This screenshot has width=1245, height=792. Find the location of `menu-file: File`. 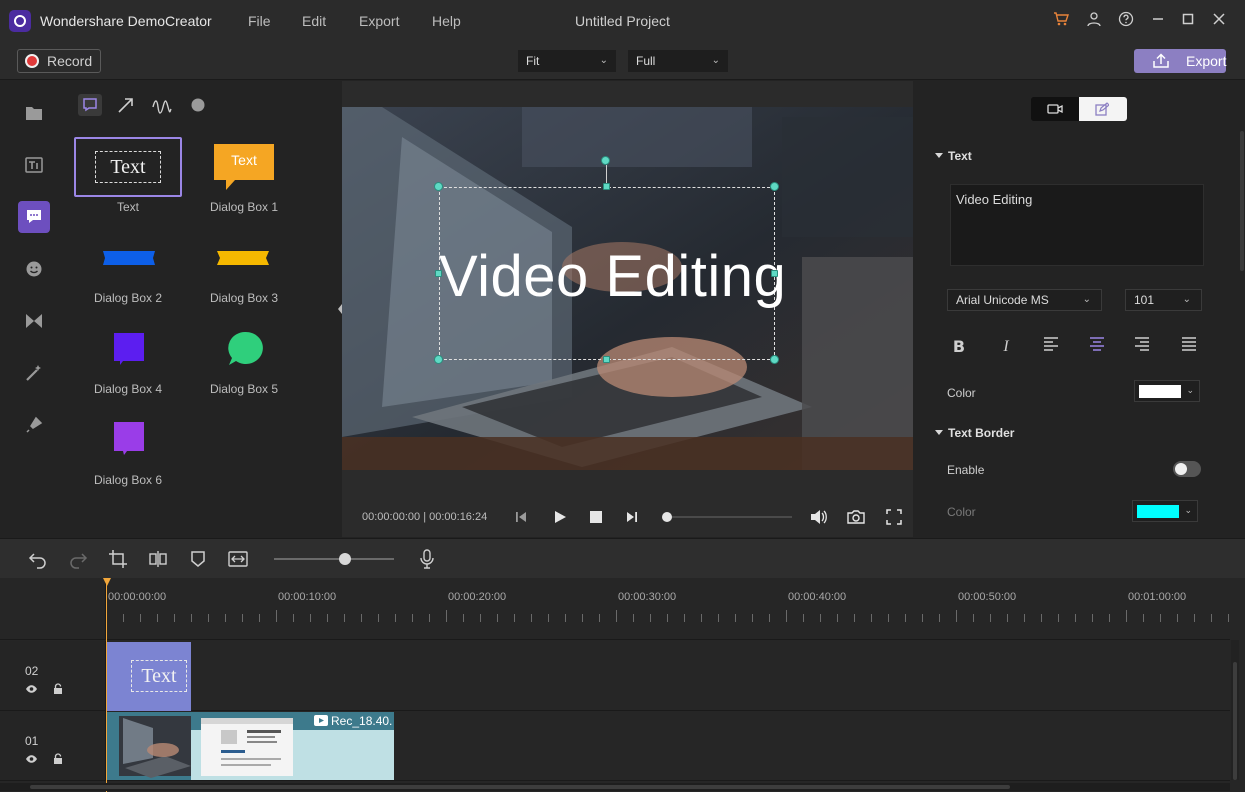

menu-file: File is located at coordinates (259, 21).